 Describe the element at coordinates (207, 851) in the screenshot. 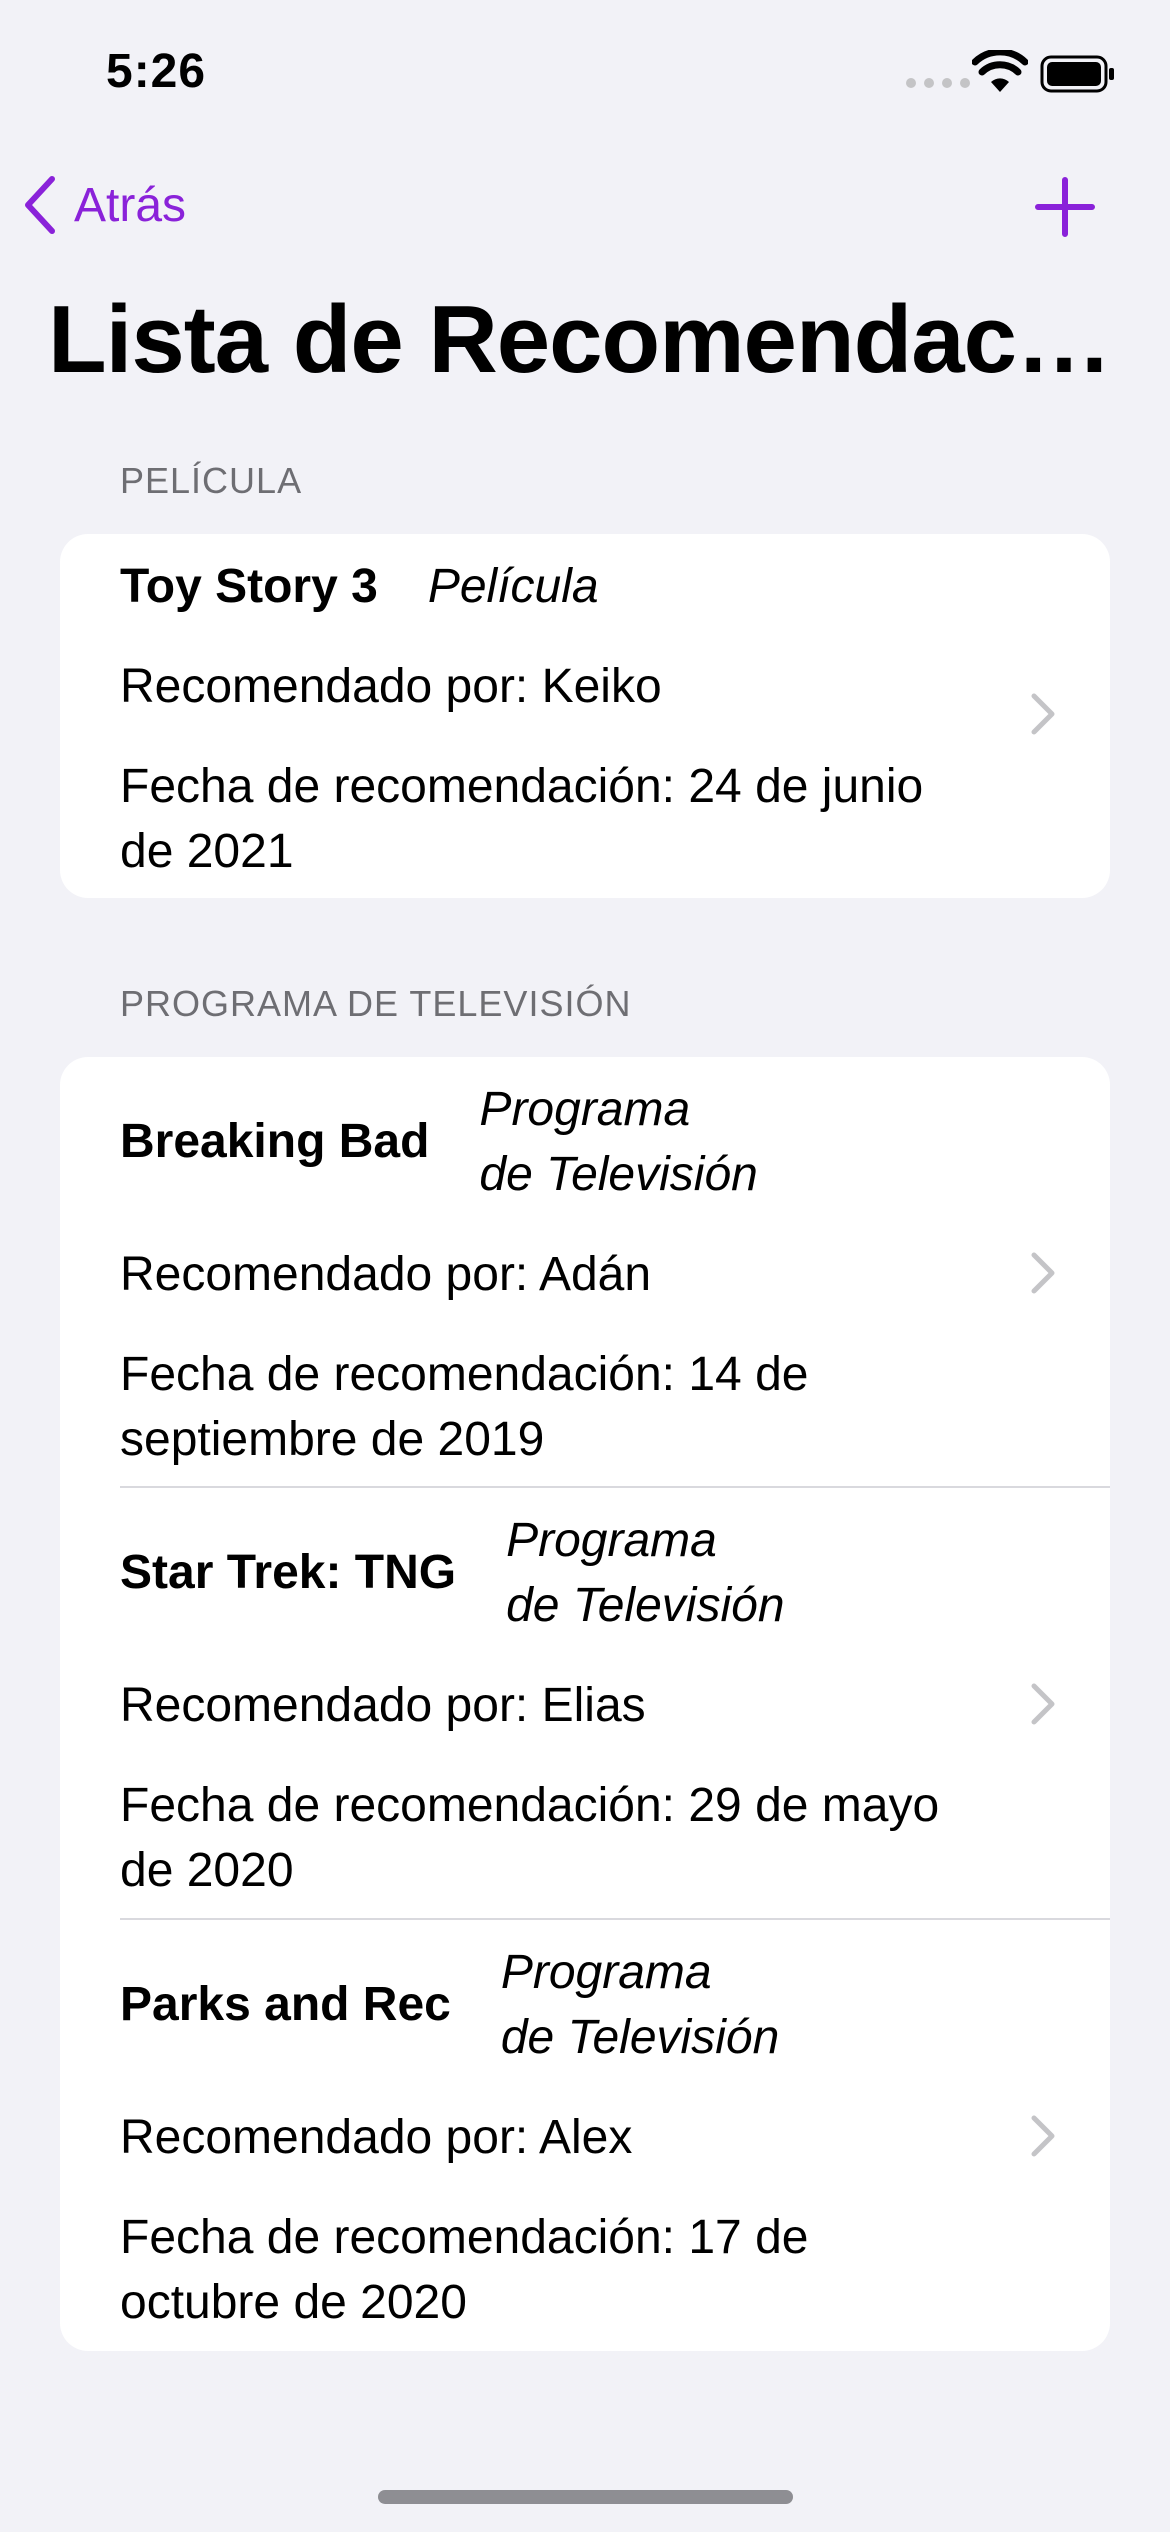

I see `item-date-line2: de 2021` at that location.